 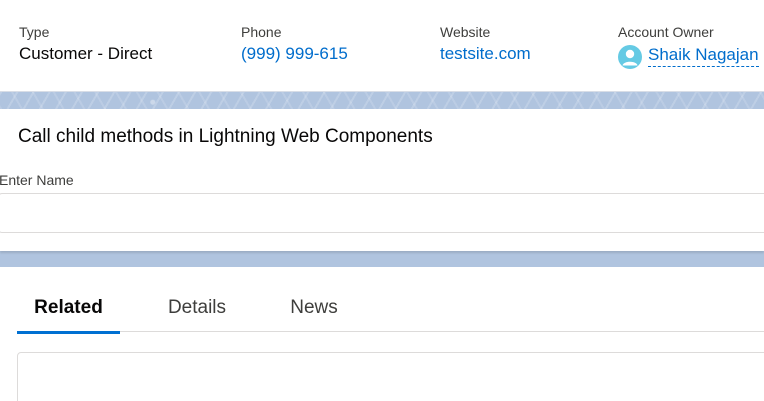 I want to click on tab-details: Details, so click(x=197, y=308).